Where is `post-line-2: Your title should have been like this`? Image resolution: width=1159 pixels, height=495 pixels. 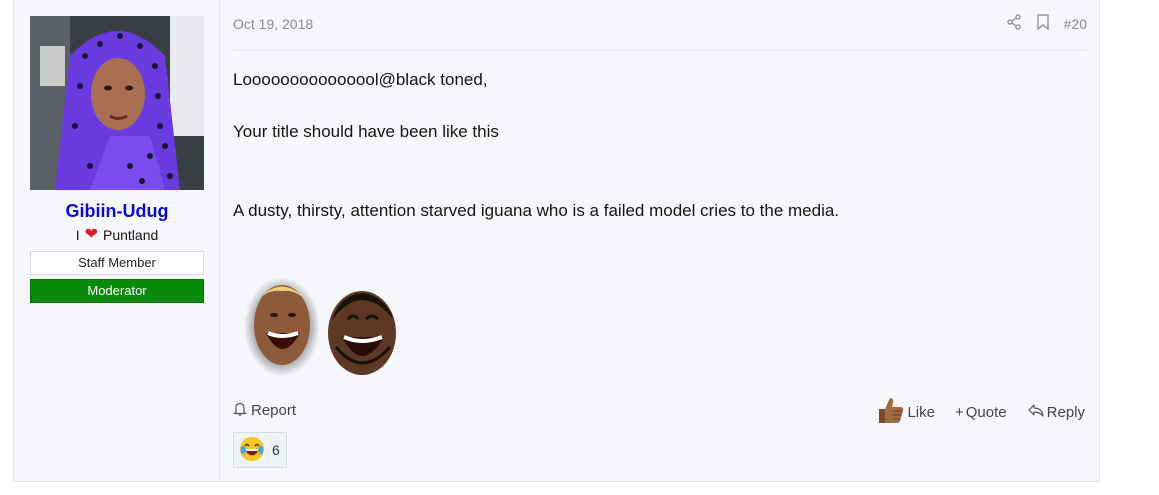
post-line-2: Your title should have been like this is located at coordinates (366, 131).